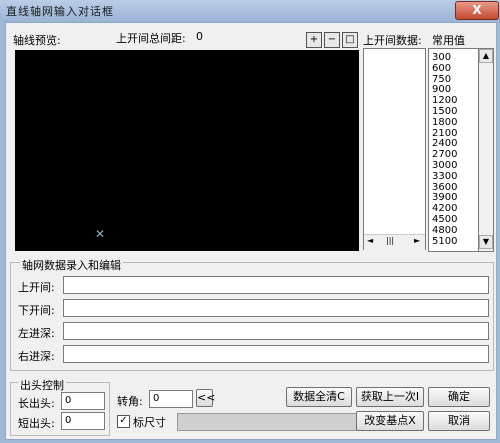 The width and height of the screenshot is (500, 443). I want to click on short-overhang-input: 0, so click(83, 421).